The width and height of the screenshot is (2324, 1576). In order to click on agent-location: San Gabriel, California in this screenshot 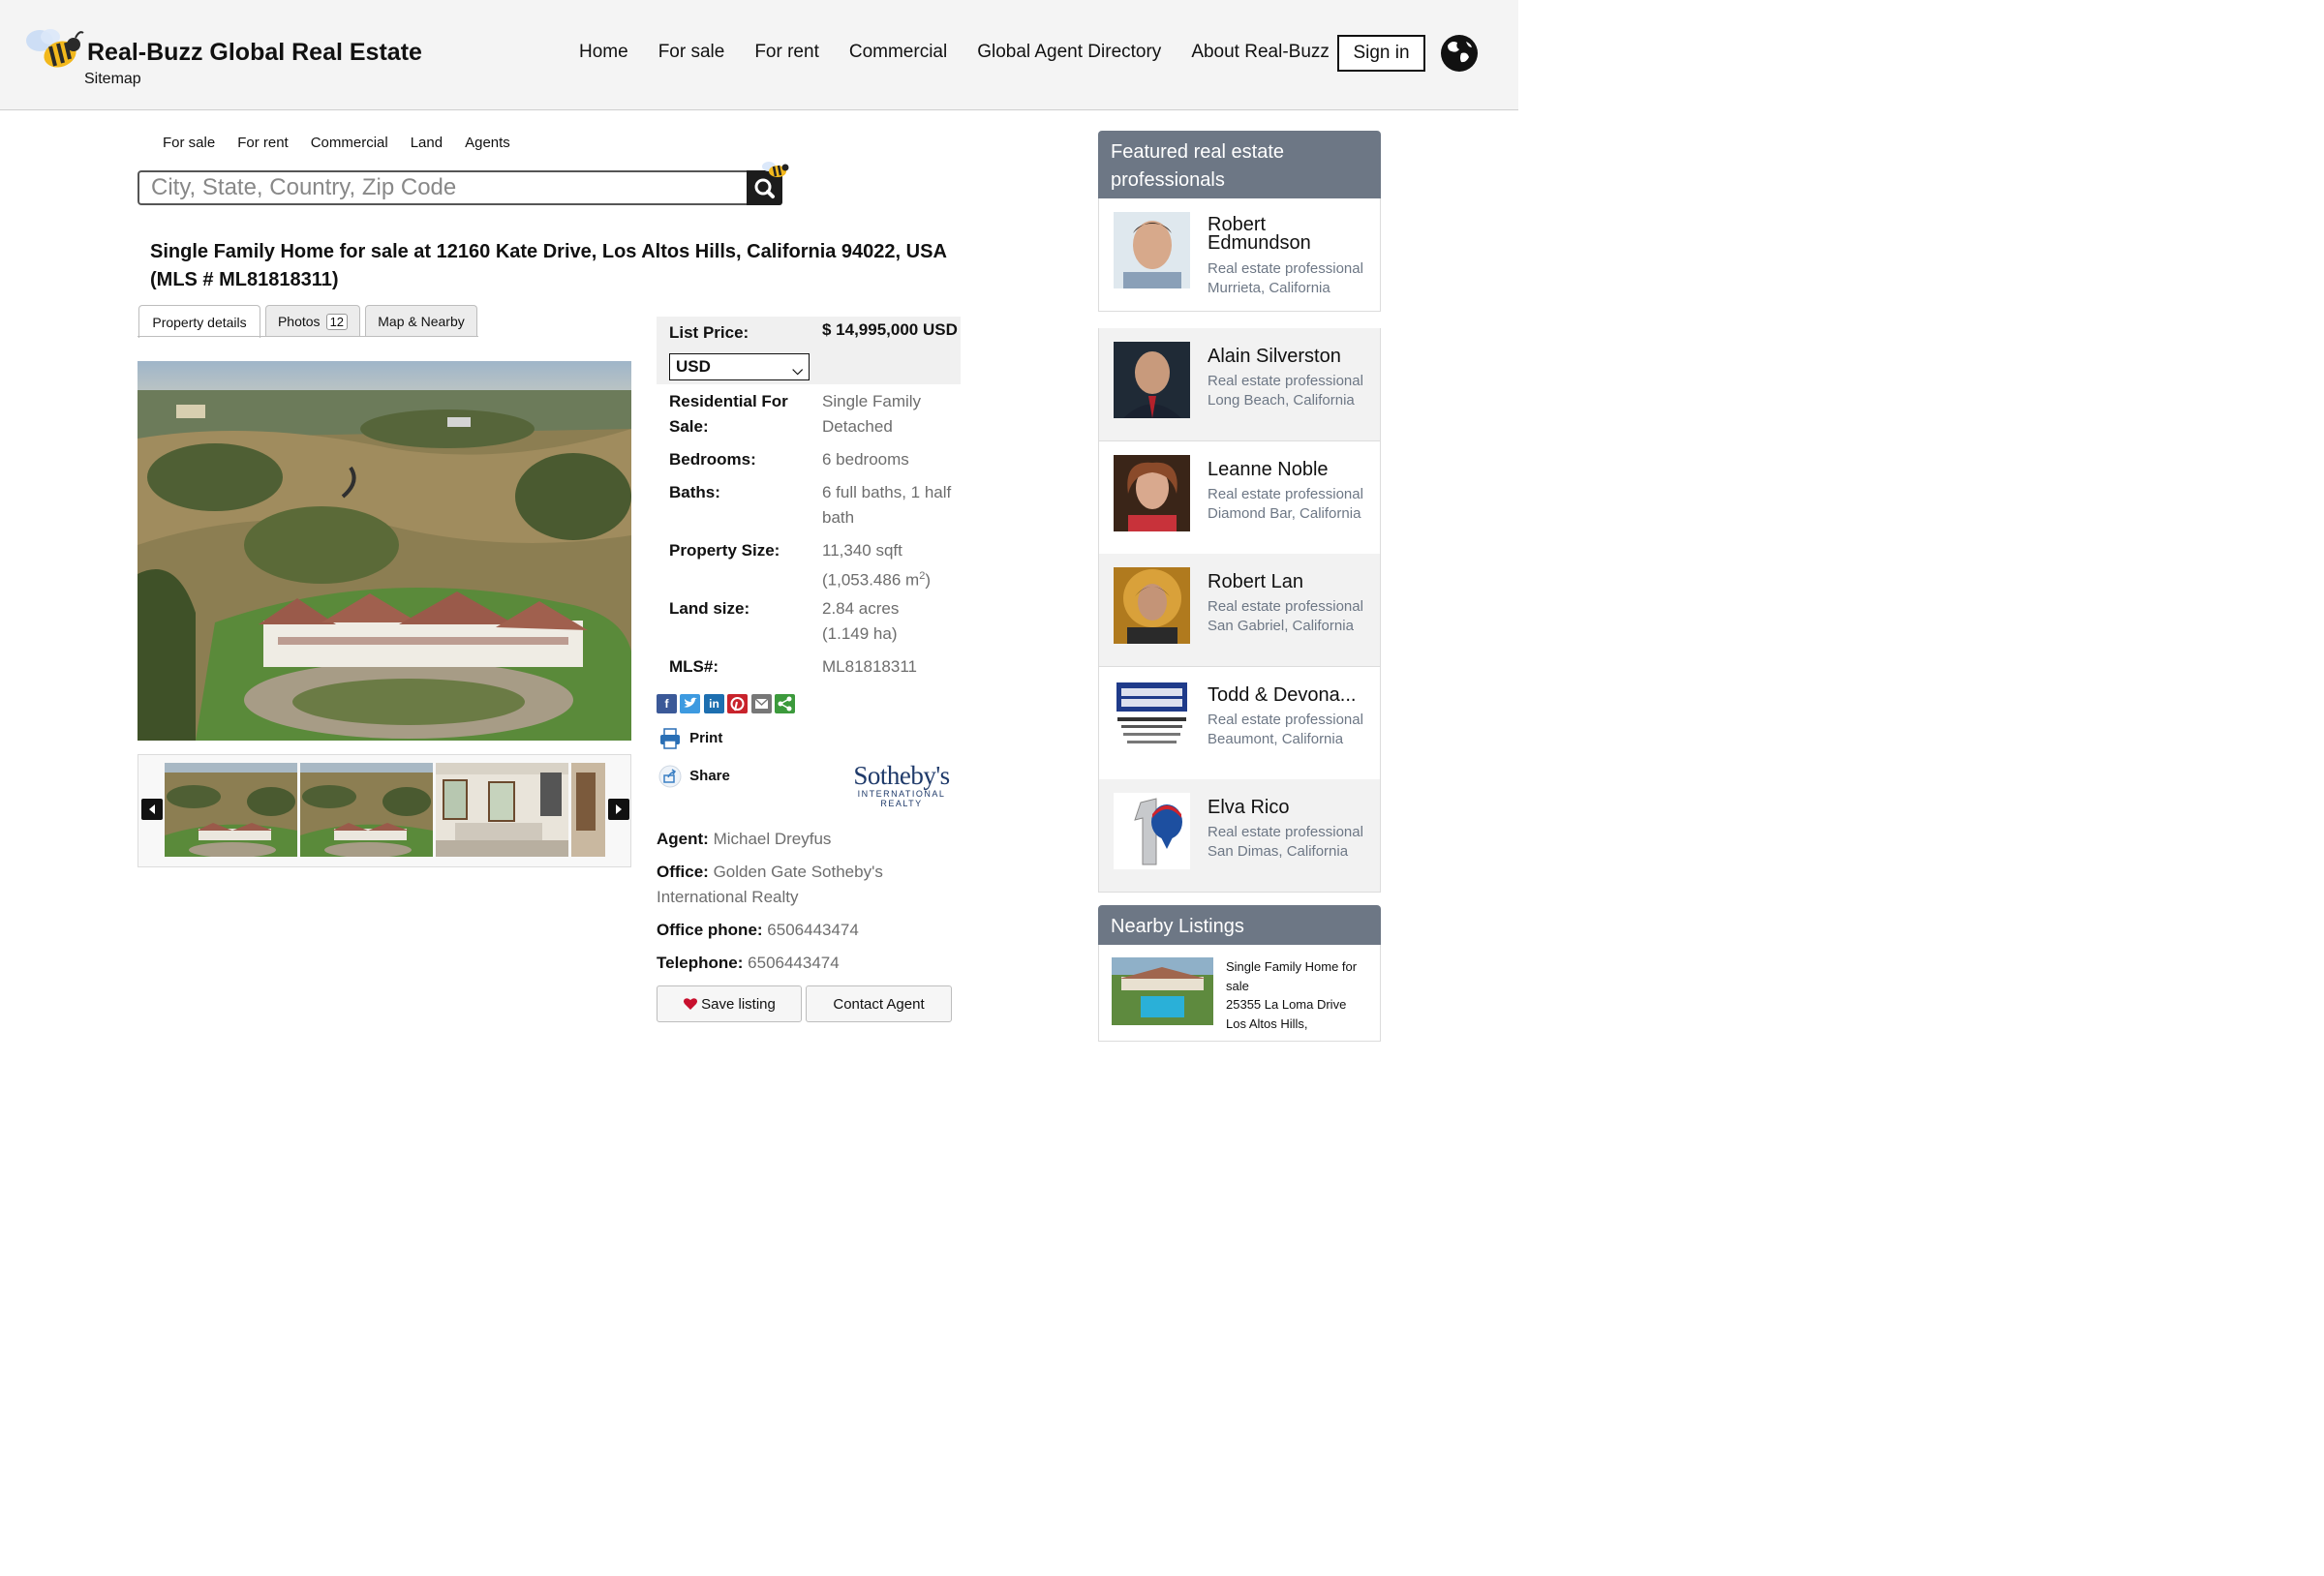, I will do `click(1281, 626)`.